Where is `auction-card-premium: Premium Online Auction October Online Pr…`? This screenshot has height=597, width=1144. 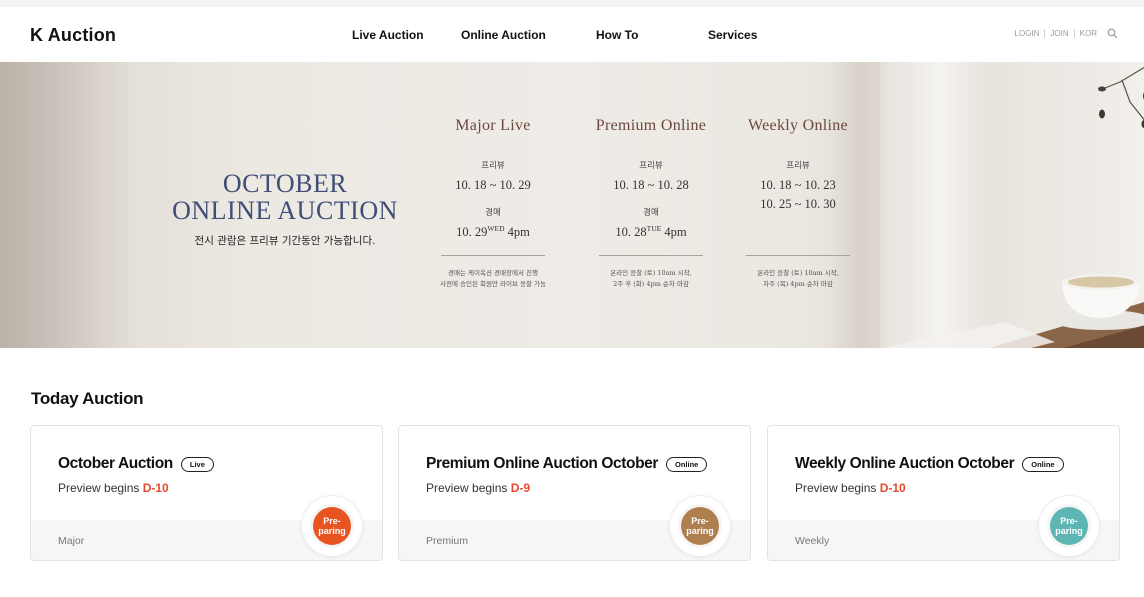
auction-card-premium: Premium Online Auction October Online Pr… is located at coordinates (574, 493).